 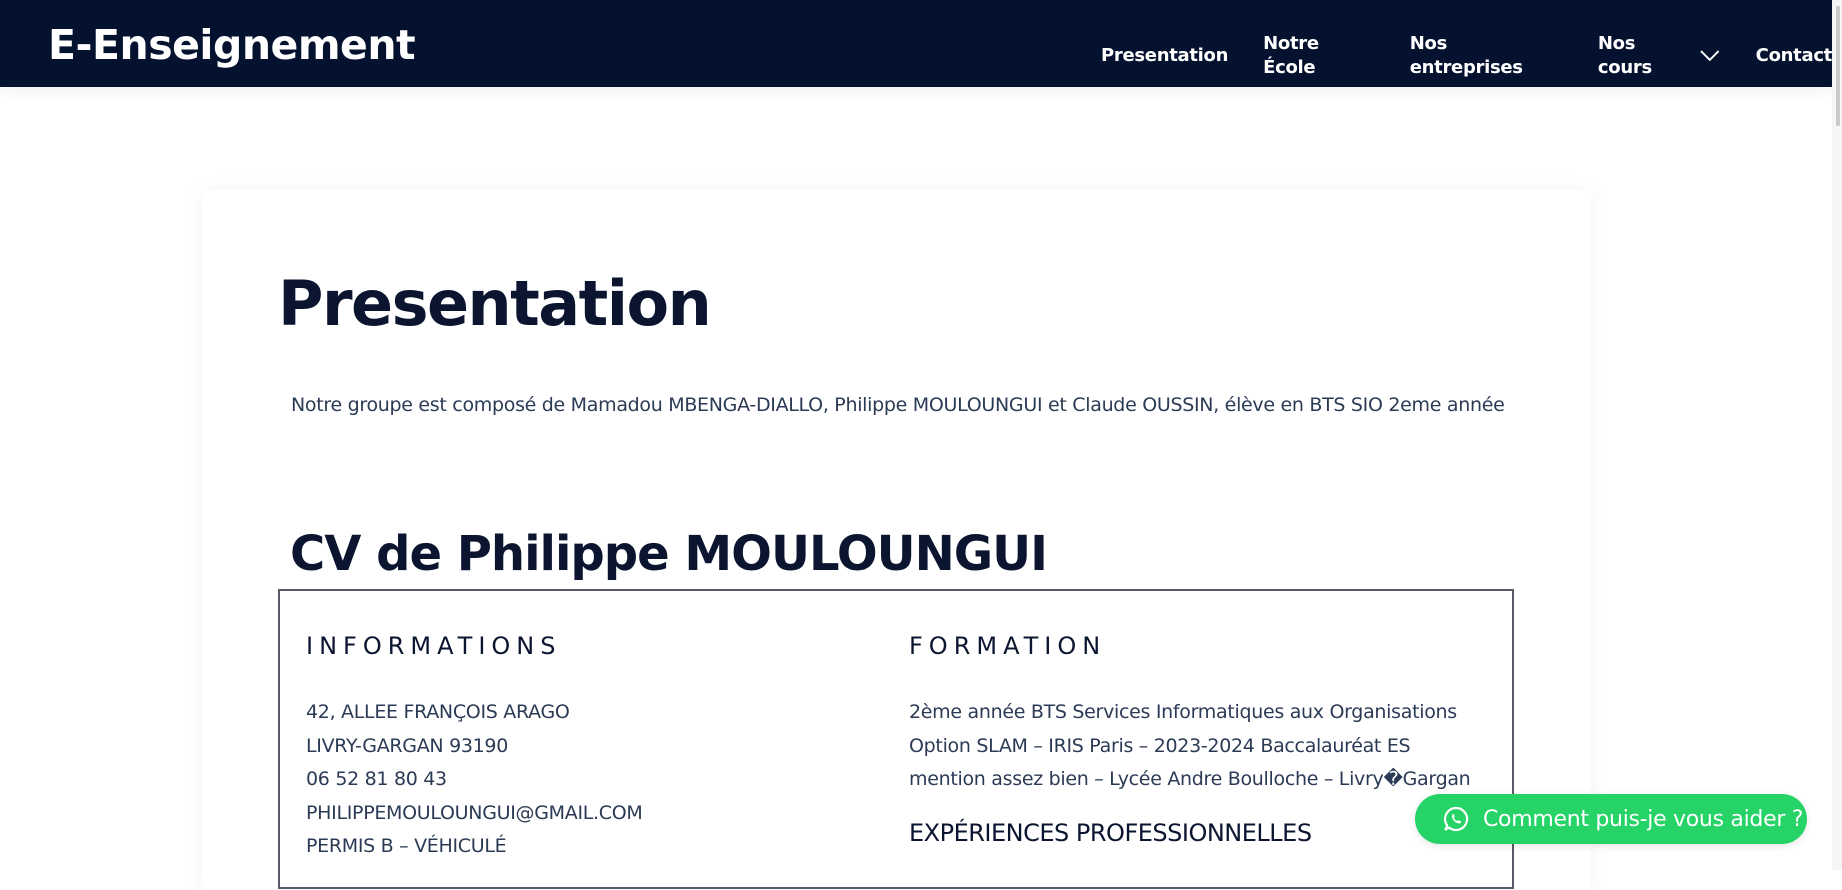 I want to click on license-line: PERMIS B – VÉHICULÉ, so click(x=406, y=846).